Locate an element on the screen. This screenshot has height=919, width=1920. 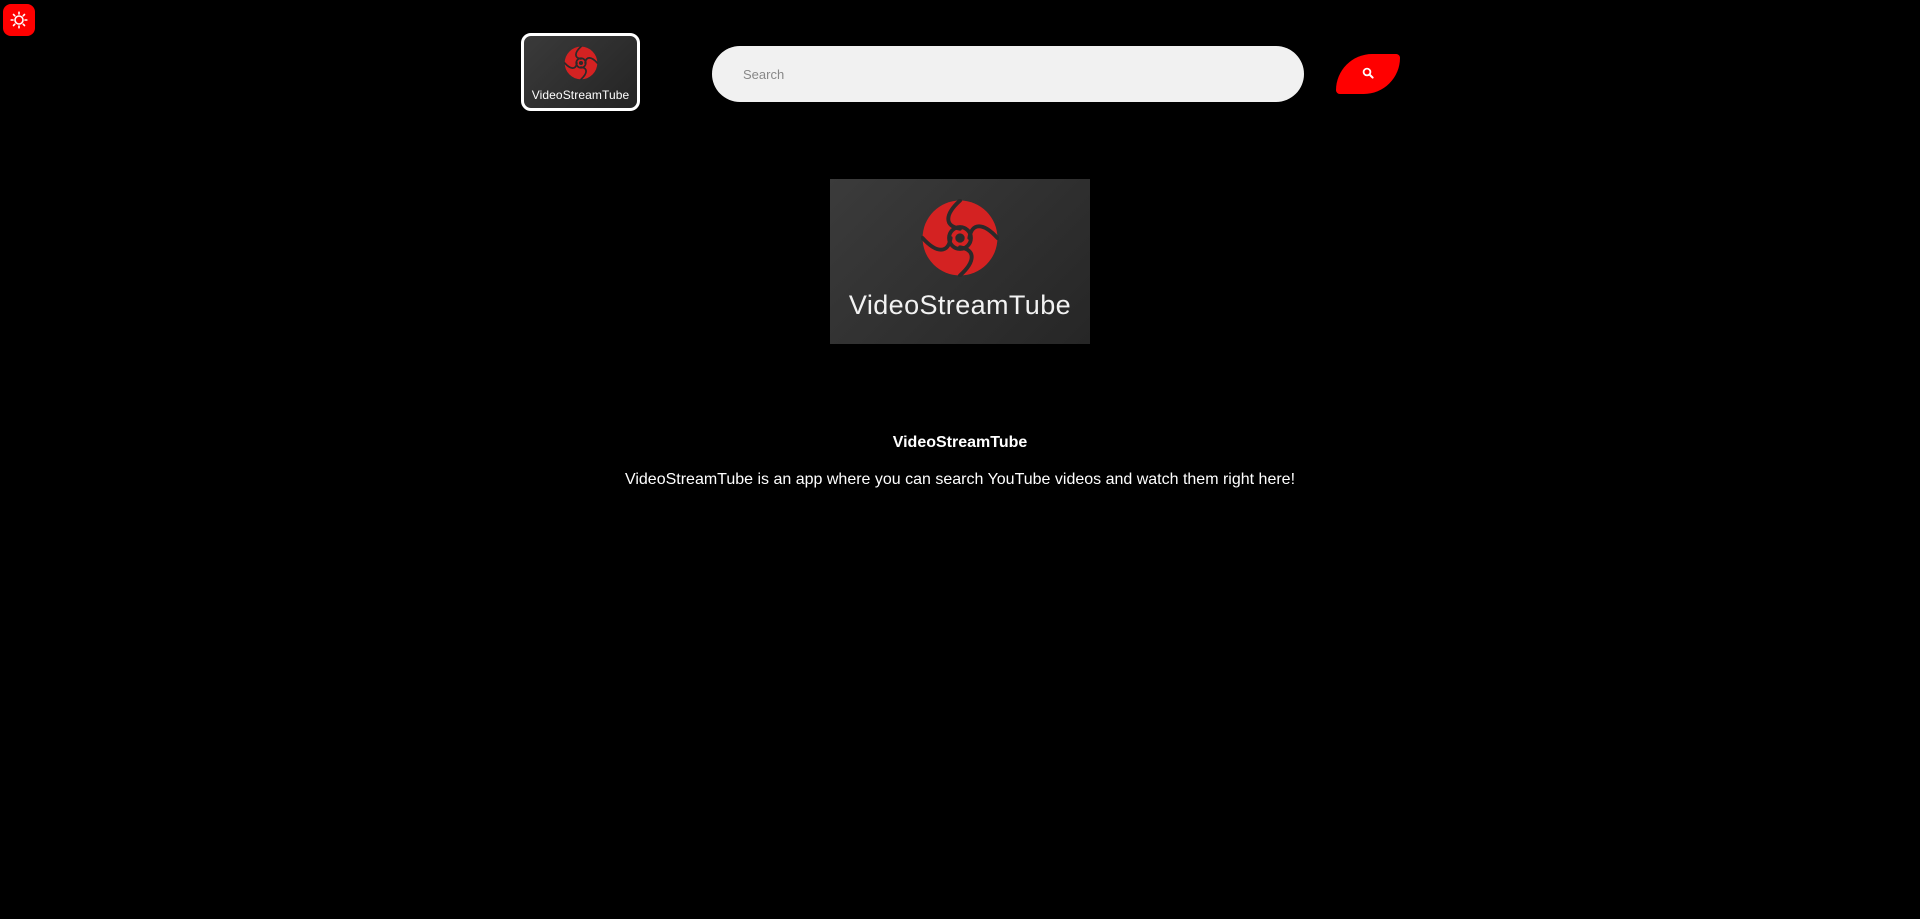
search-icon is located at coordinates (1368, 74).